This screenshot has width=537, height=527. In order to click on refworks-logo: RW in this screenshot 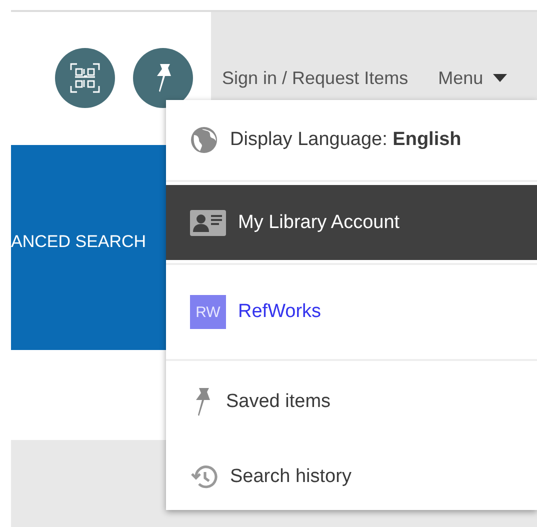, I will do `click(208, 312)`.